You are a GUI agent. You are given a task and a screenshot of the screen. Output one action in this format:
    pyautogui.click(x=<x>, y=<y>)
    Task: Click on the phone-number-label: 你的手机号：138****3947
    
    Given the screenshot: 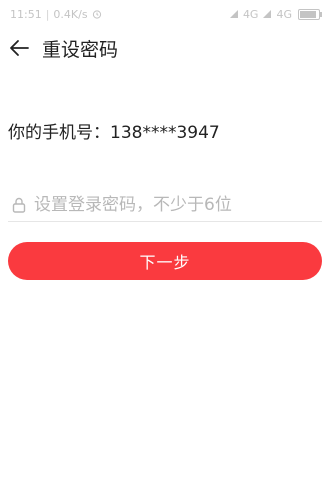 What is the action you would take?
    pyautogui.click(x=114, y=133)
    